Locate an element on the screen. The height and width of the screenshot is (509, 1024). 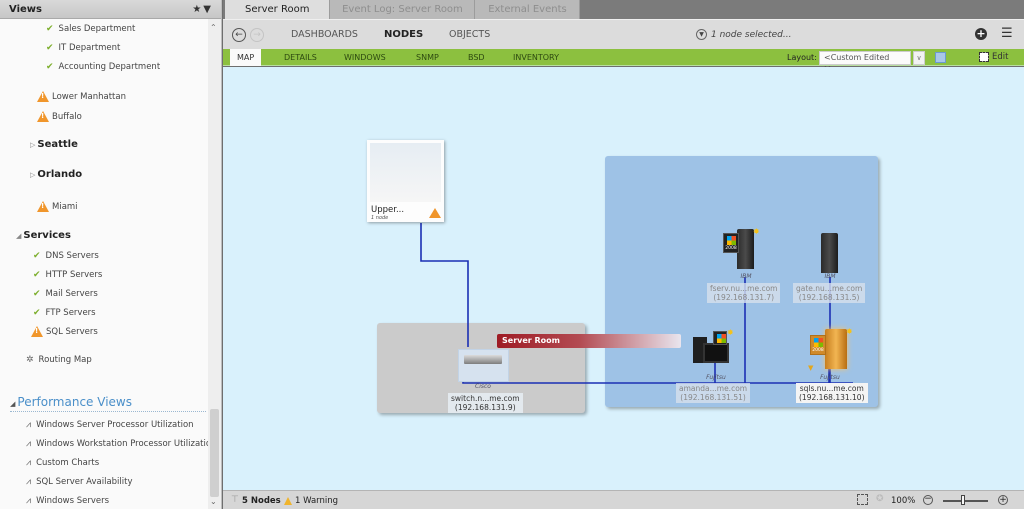
warnings-count: 1 Warning is located at coordinates (311, 501).